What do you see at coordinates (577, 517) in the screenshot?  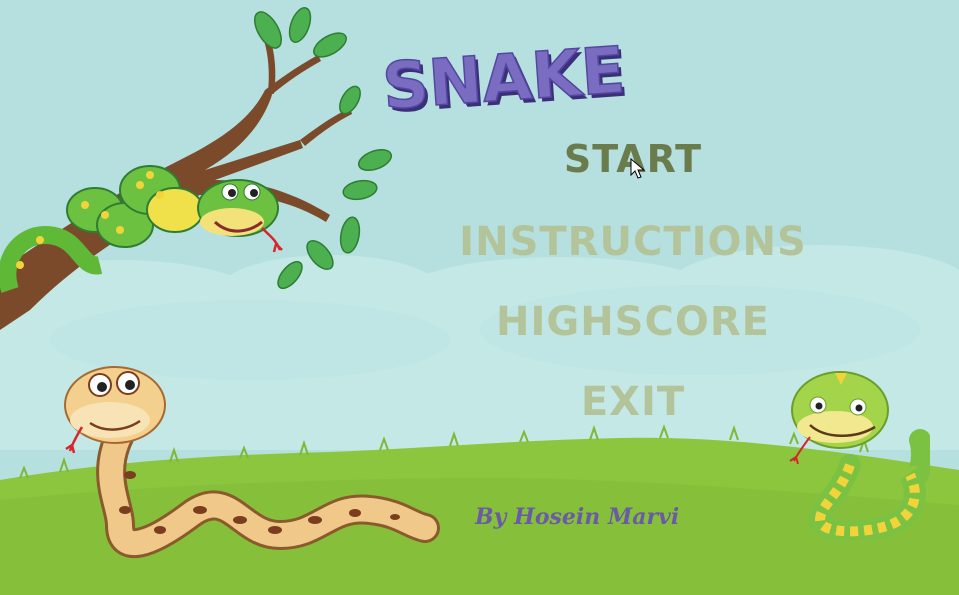 I see `author-credit: By Hosein Marvi` at bounding box center [577, 517].